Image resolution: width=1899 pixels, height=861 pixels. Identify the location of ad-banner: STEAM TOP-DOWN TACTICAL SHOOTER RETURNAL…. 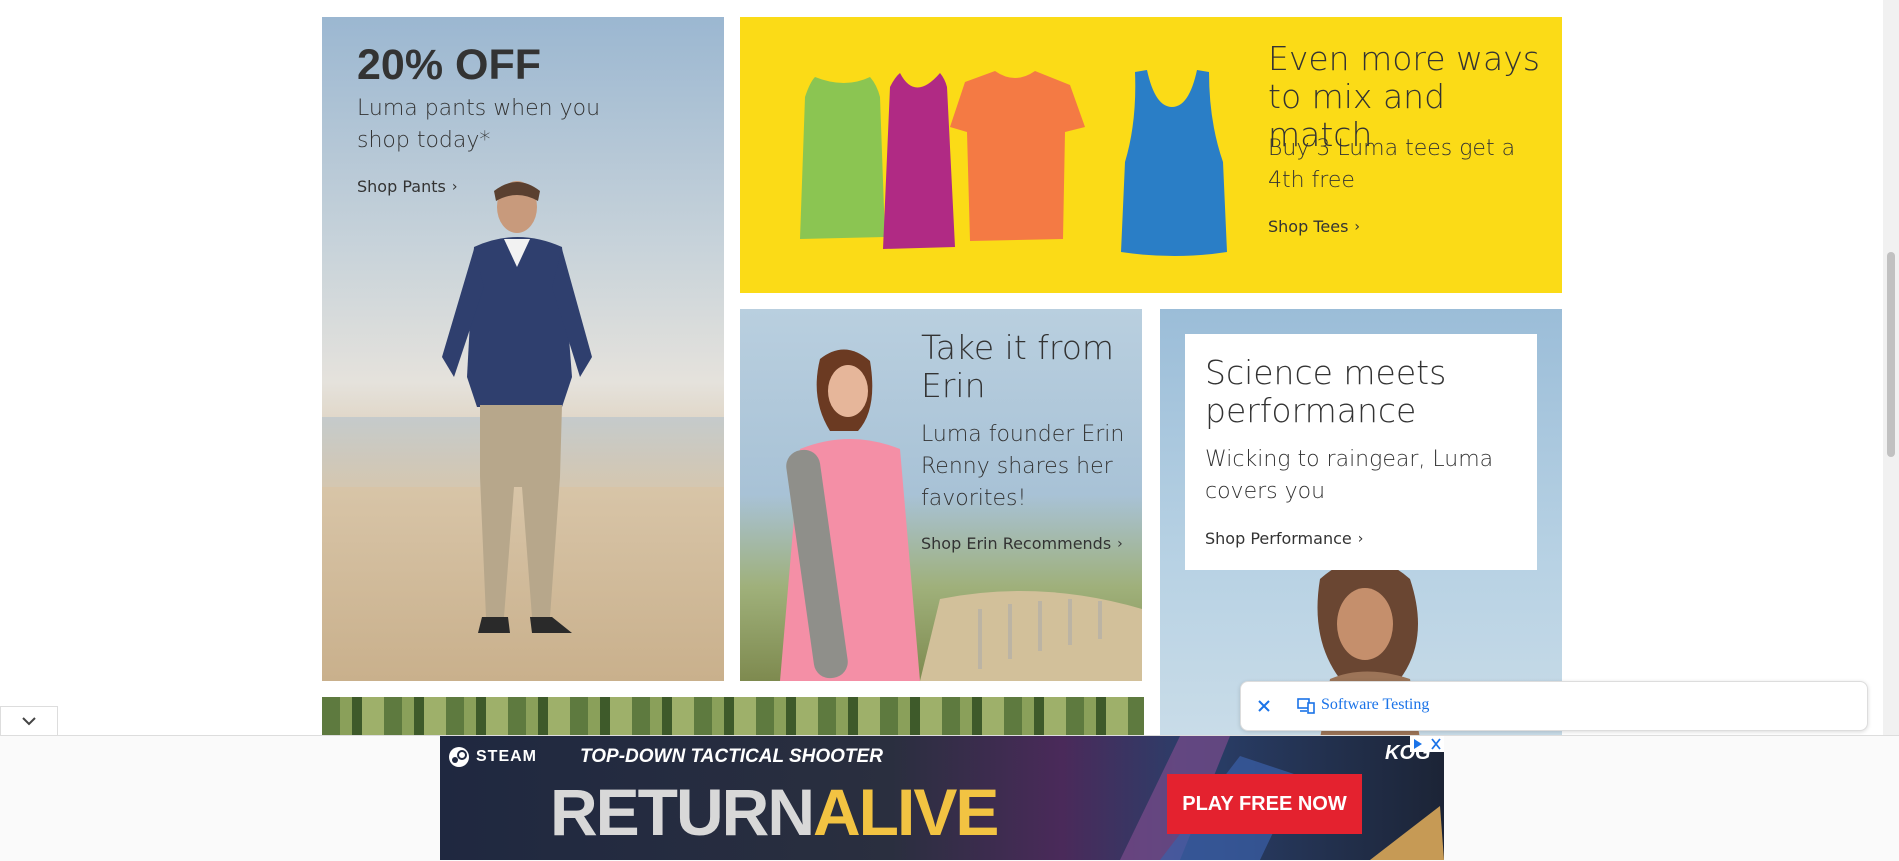
(942, 798).